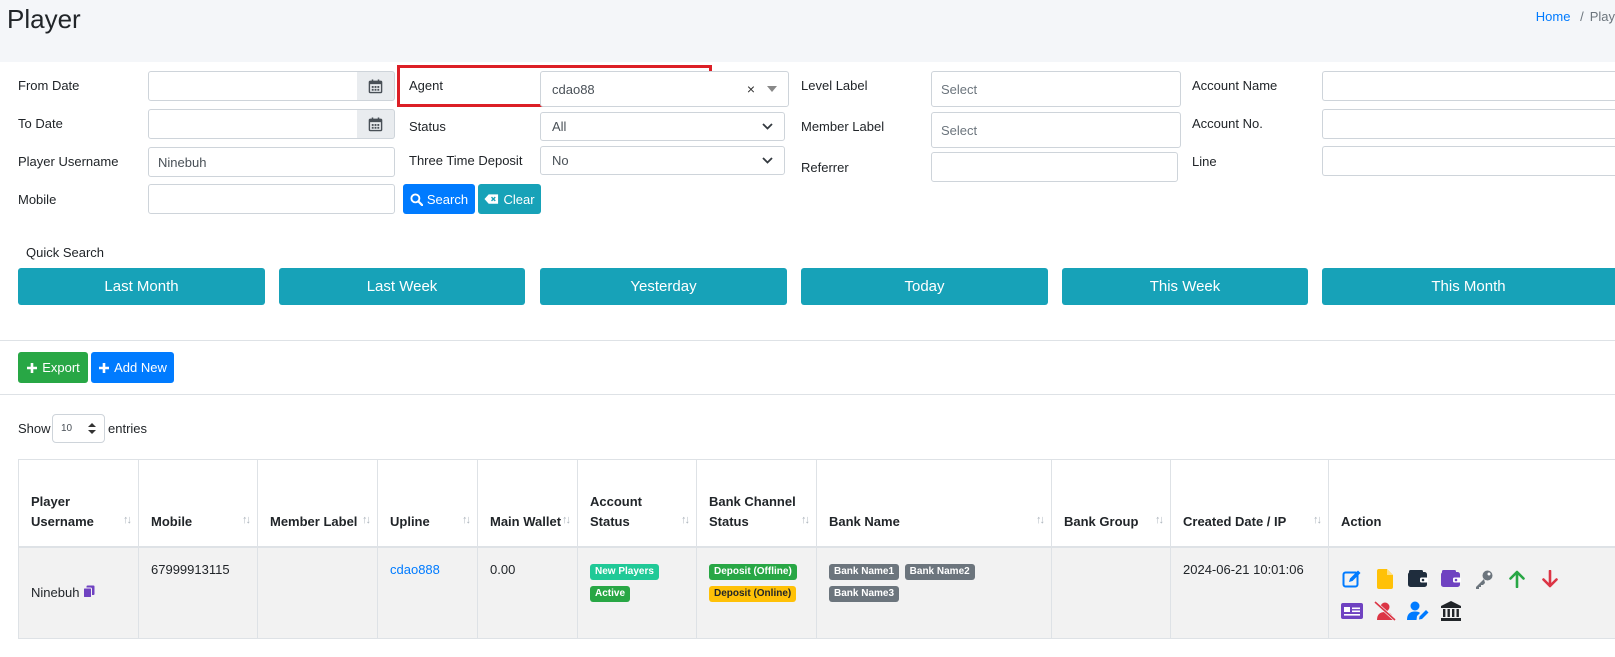  What do you see at coordinates (864, 571) in the screenshot?
I see `bank-badge: Bank Name1` at bounding box center [864, 571].